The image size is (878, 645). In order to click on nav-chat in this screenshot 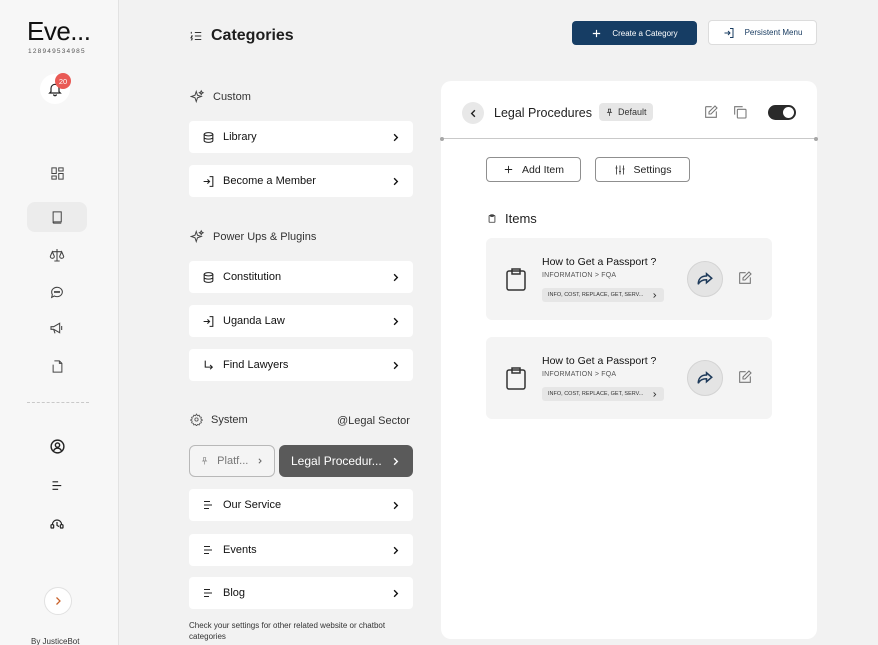, I will do `click(57, 292)`.